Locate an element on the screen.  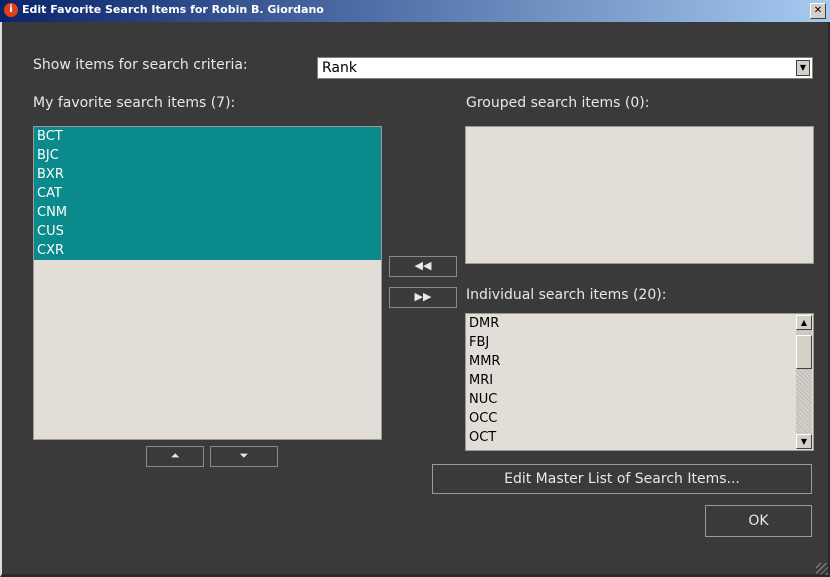
list-item: FBJ is located at coordinates (639, 342).